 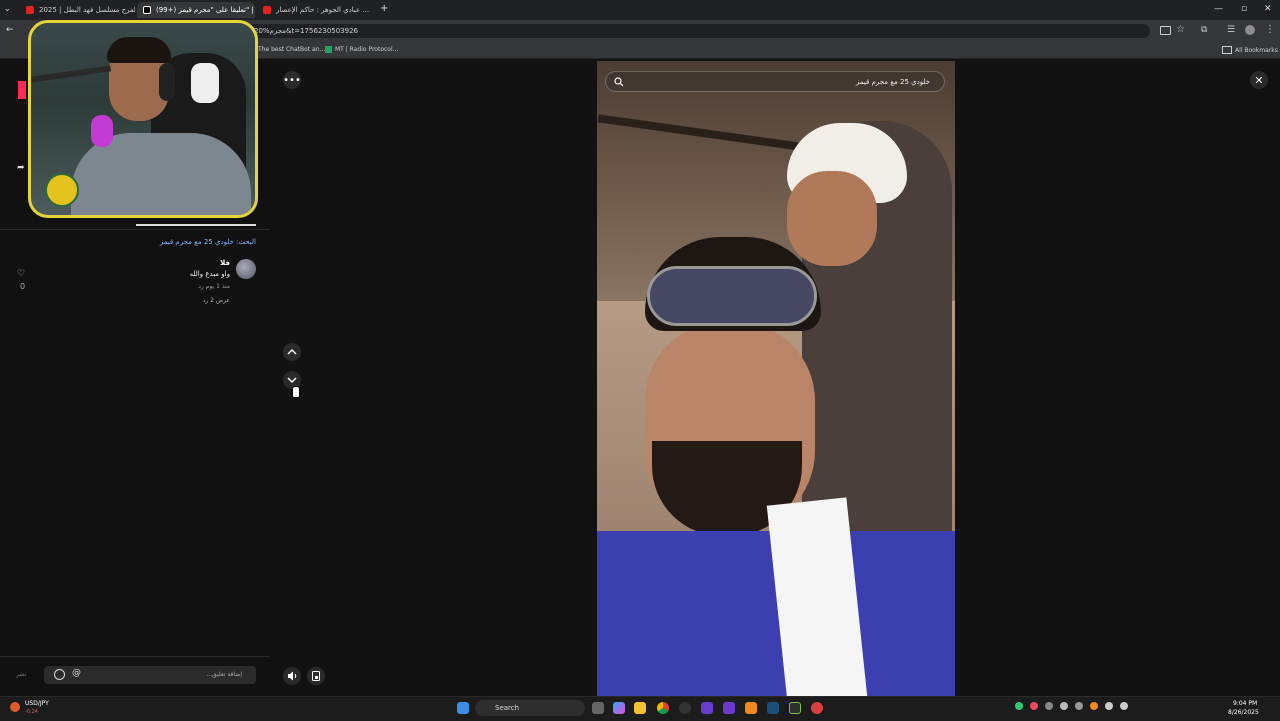 I want to click on all-bookmarks: All Bookmarks, so click(x=1250, y=50).